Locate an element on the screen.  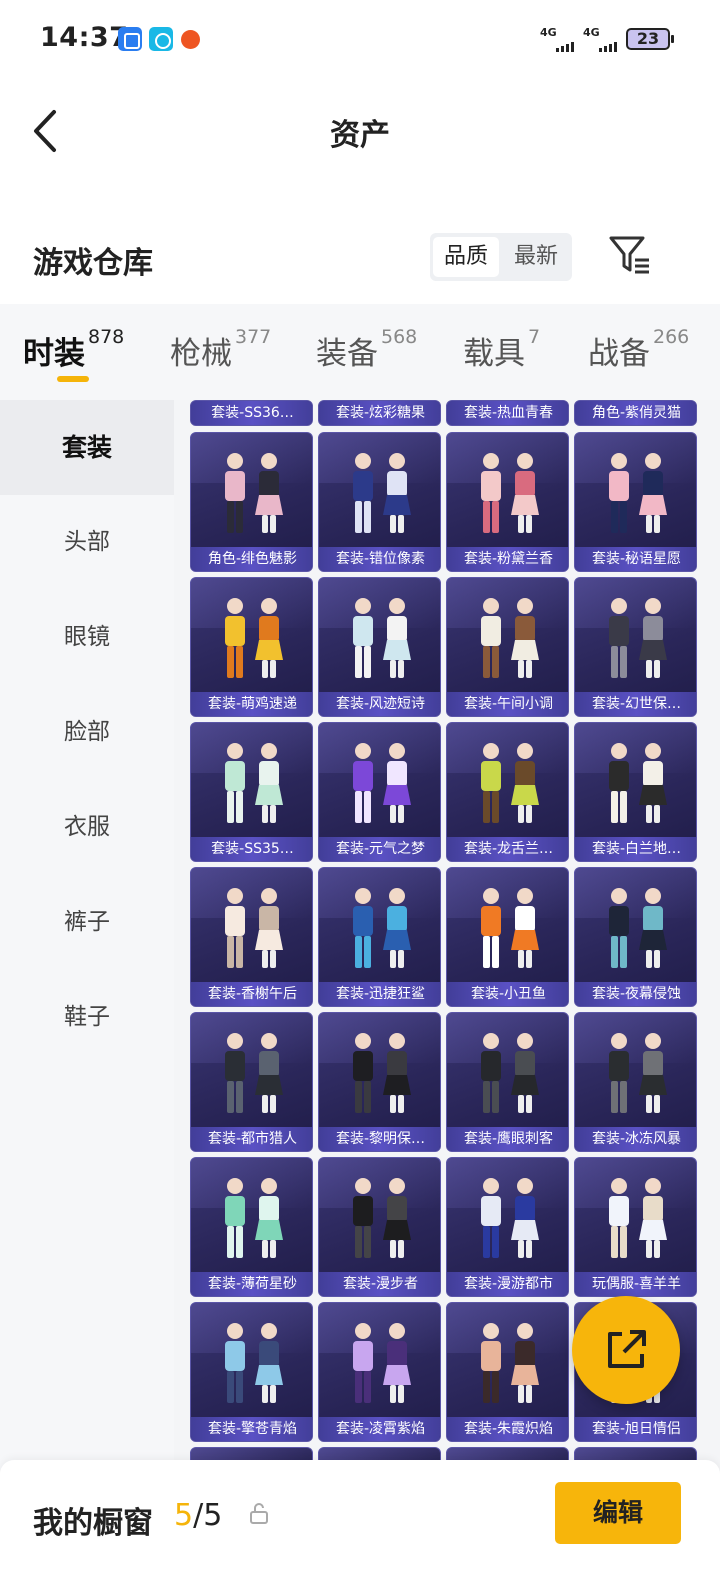
tab-vehicles: 载具 7 is located at coordinates (502, 352).